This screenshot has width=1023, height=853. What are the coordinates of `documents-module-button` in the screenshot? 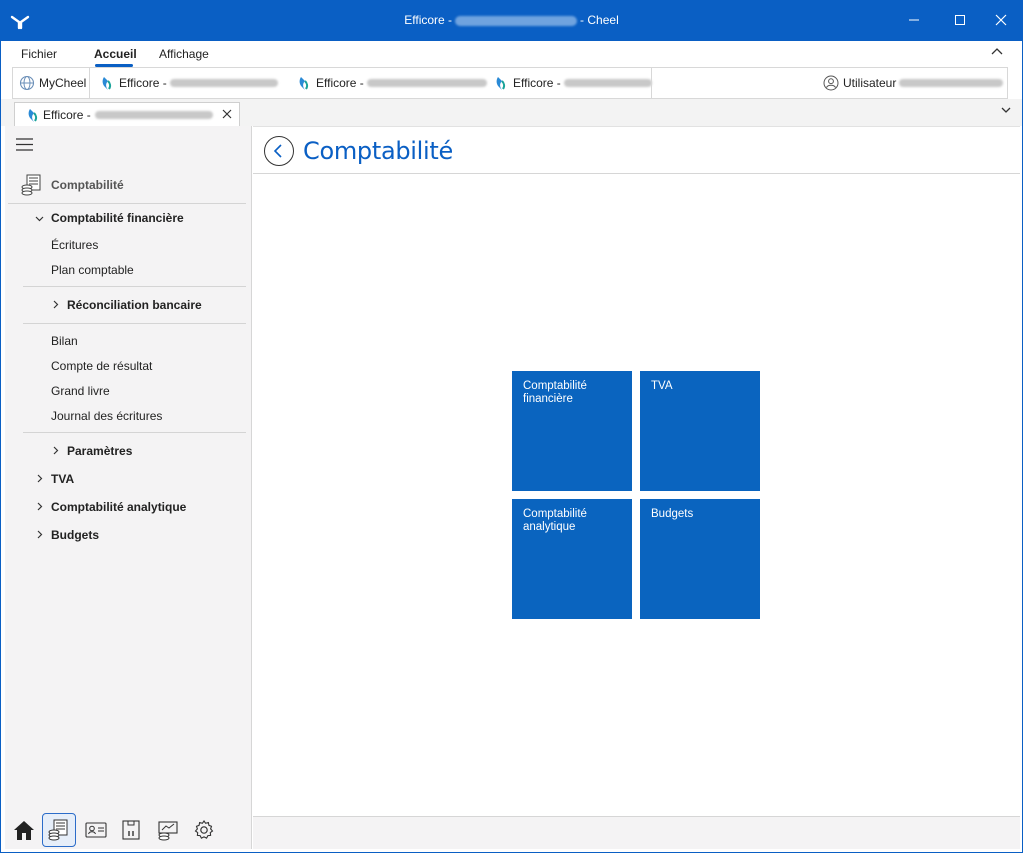 It's located at (131, 830).